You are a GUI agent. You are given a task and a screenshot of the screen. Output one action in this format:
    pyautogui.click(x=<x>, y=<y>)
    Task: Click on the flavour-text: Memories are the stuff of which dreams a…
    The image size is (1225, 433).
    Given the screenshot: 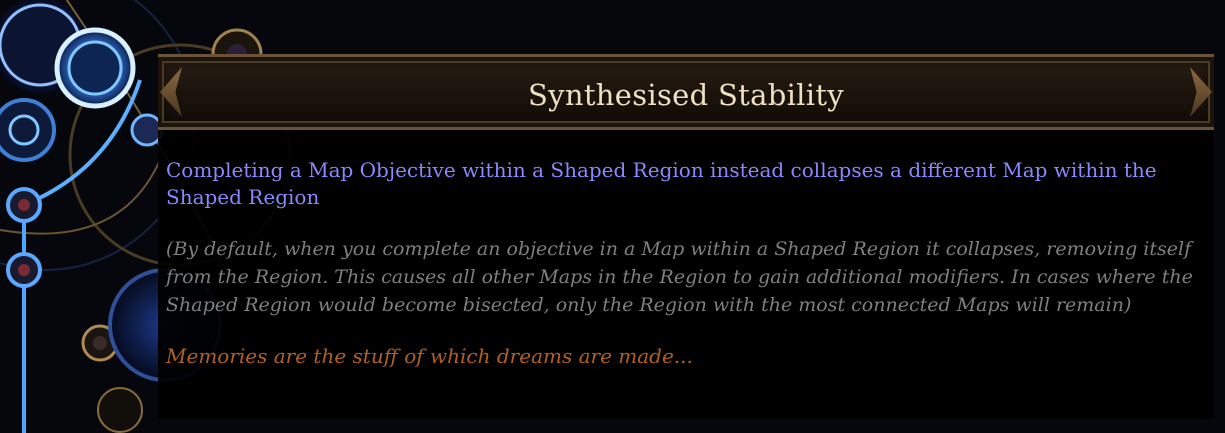 What is the action you would take?
    pyautogui.click(x=429, y=356)
    